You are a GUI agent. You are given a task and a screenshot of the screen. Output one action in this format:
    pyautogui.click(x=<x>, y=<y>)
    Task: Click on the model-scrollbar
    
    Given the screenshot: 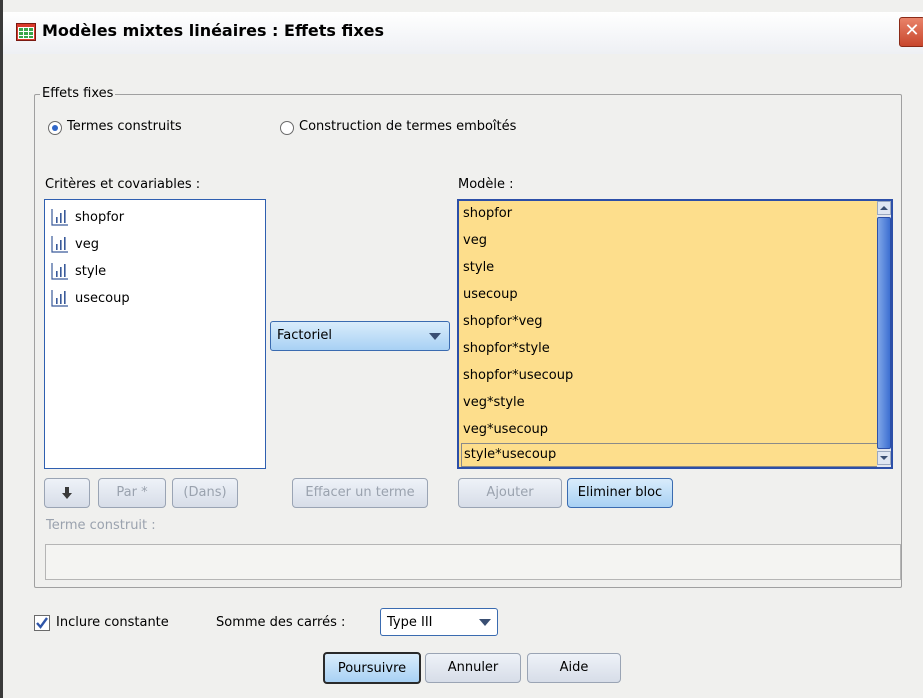 What is the action you would take?
    pyautogui.click(x=884, y=334)
    